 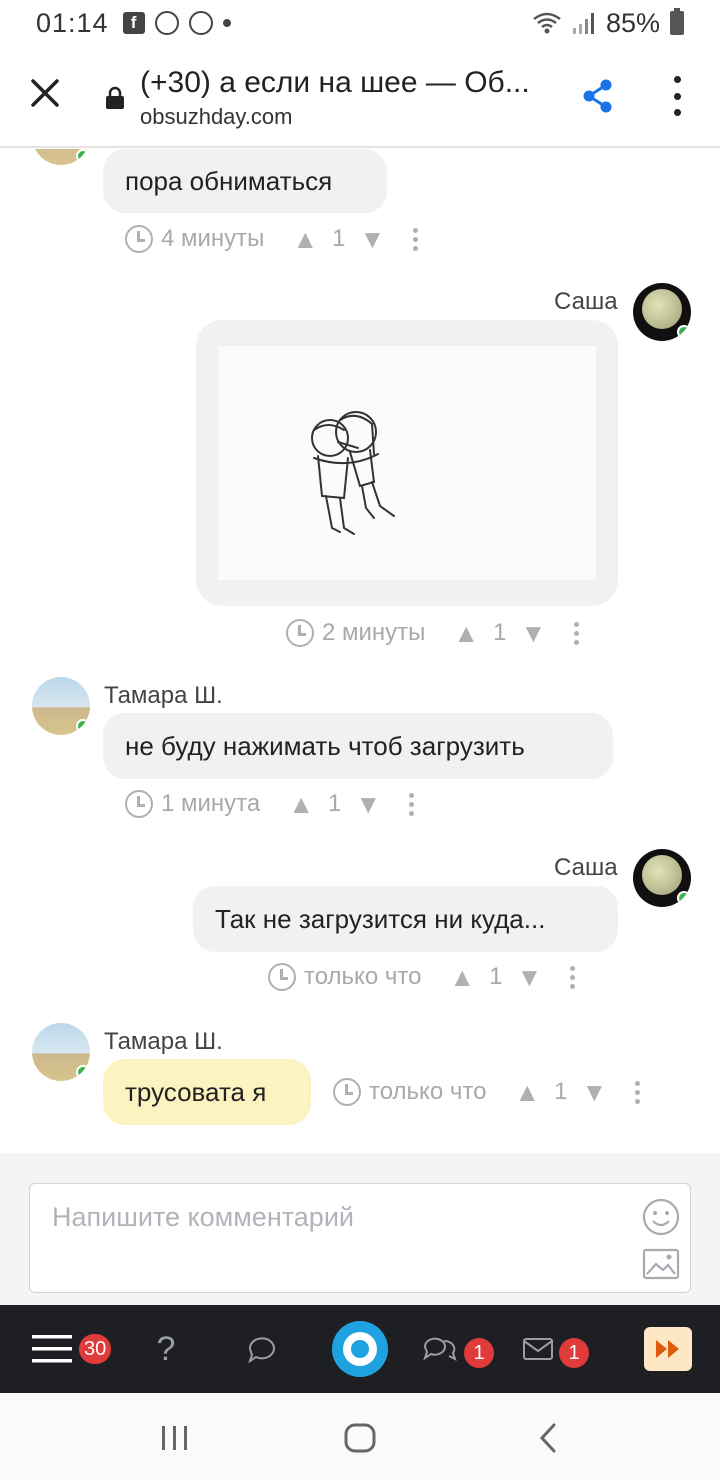 I want to click on message-bubble: трусовата я, so click(x=207, y=1092).